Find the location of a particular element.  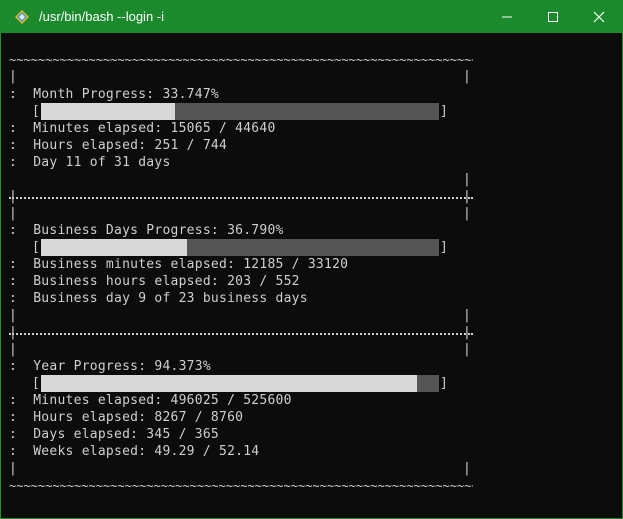

year-progress-bar is located at coordinates (240, 383).